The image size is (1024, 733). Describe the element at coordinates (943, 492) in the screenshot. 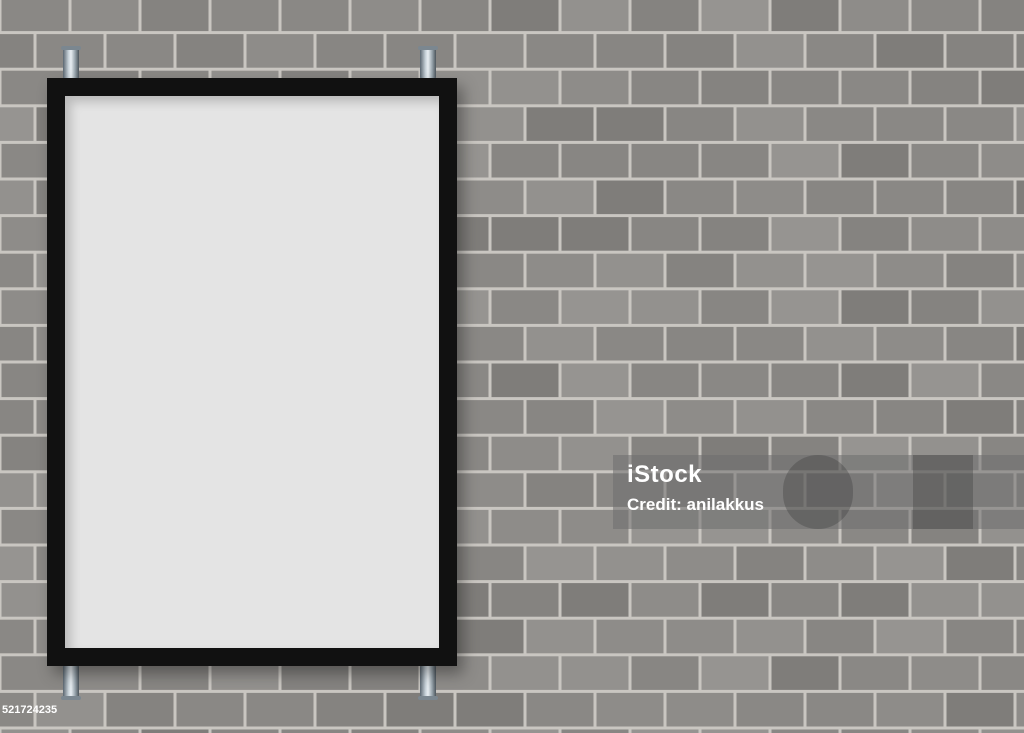

I see `watermark-shape` at that location.